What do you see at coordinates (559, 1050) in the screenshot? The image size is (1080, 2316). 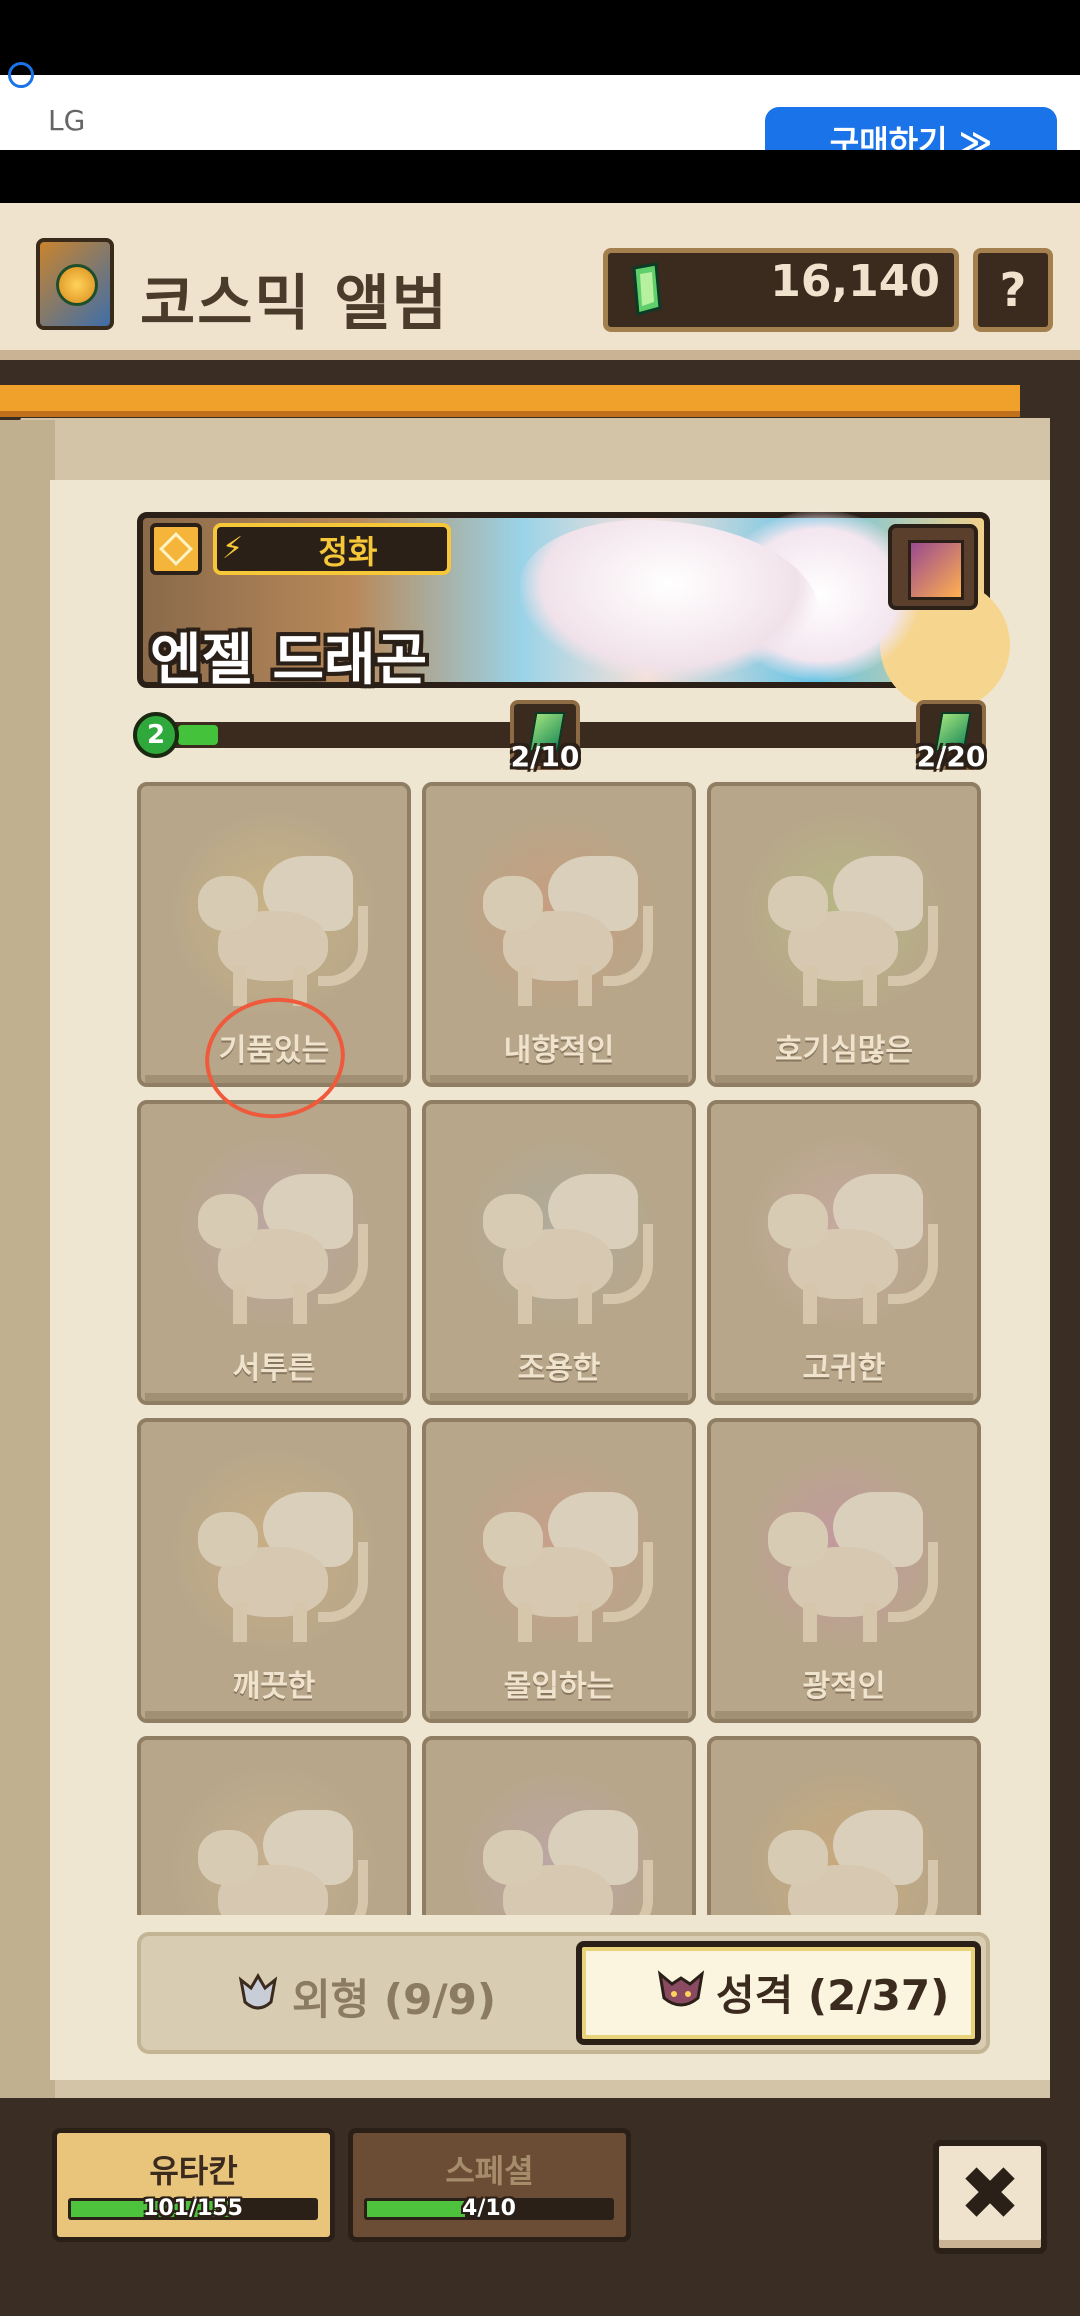 I see `personality-card-label: 내향적인` at bounding box center [559, 1050].